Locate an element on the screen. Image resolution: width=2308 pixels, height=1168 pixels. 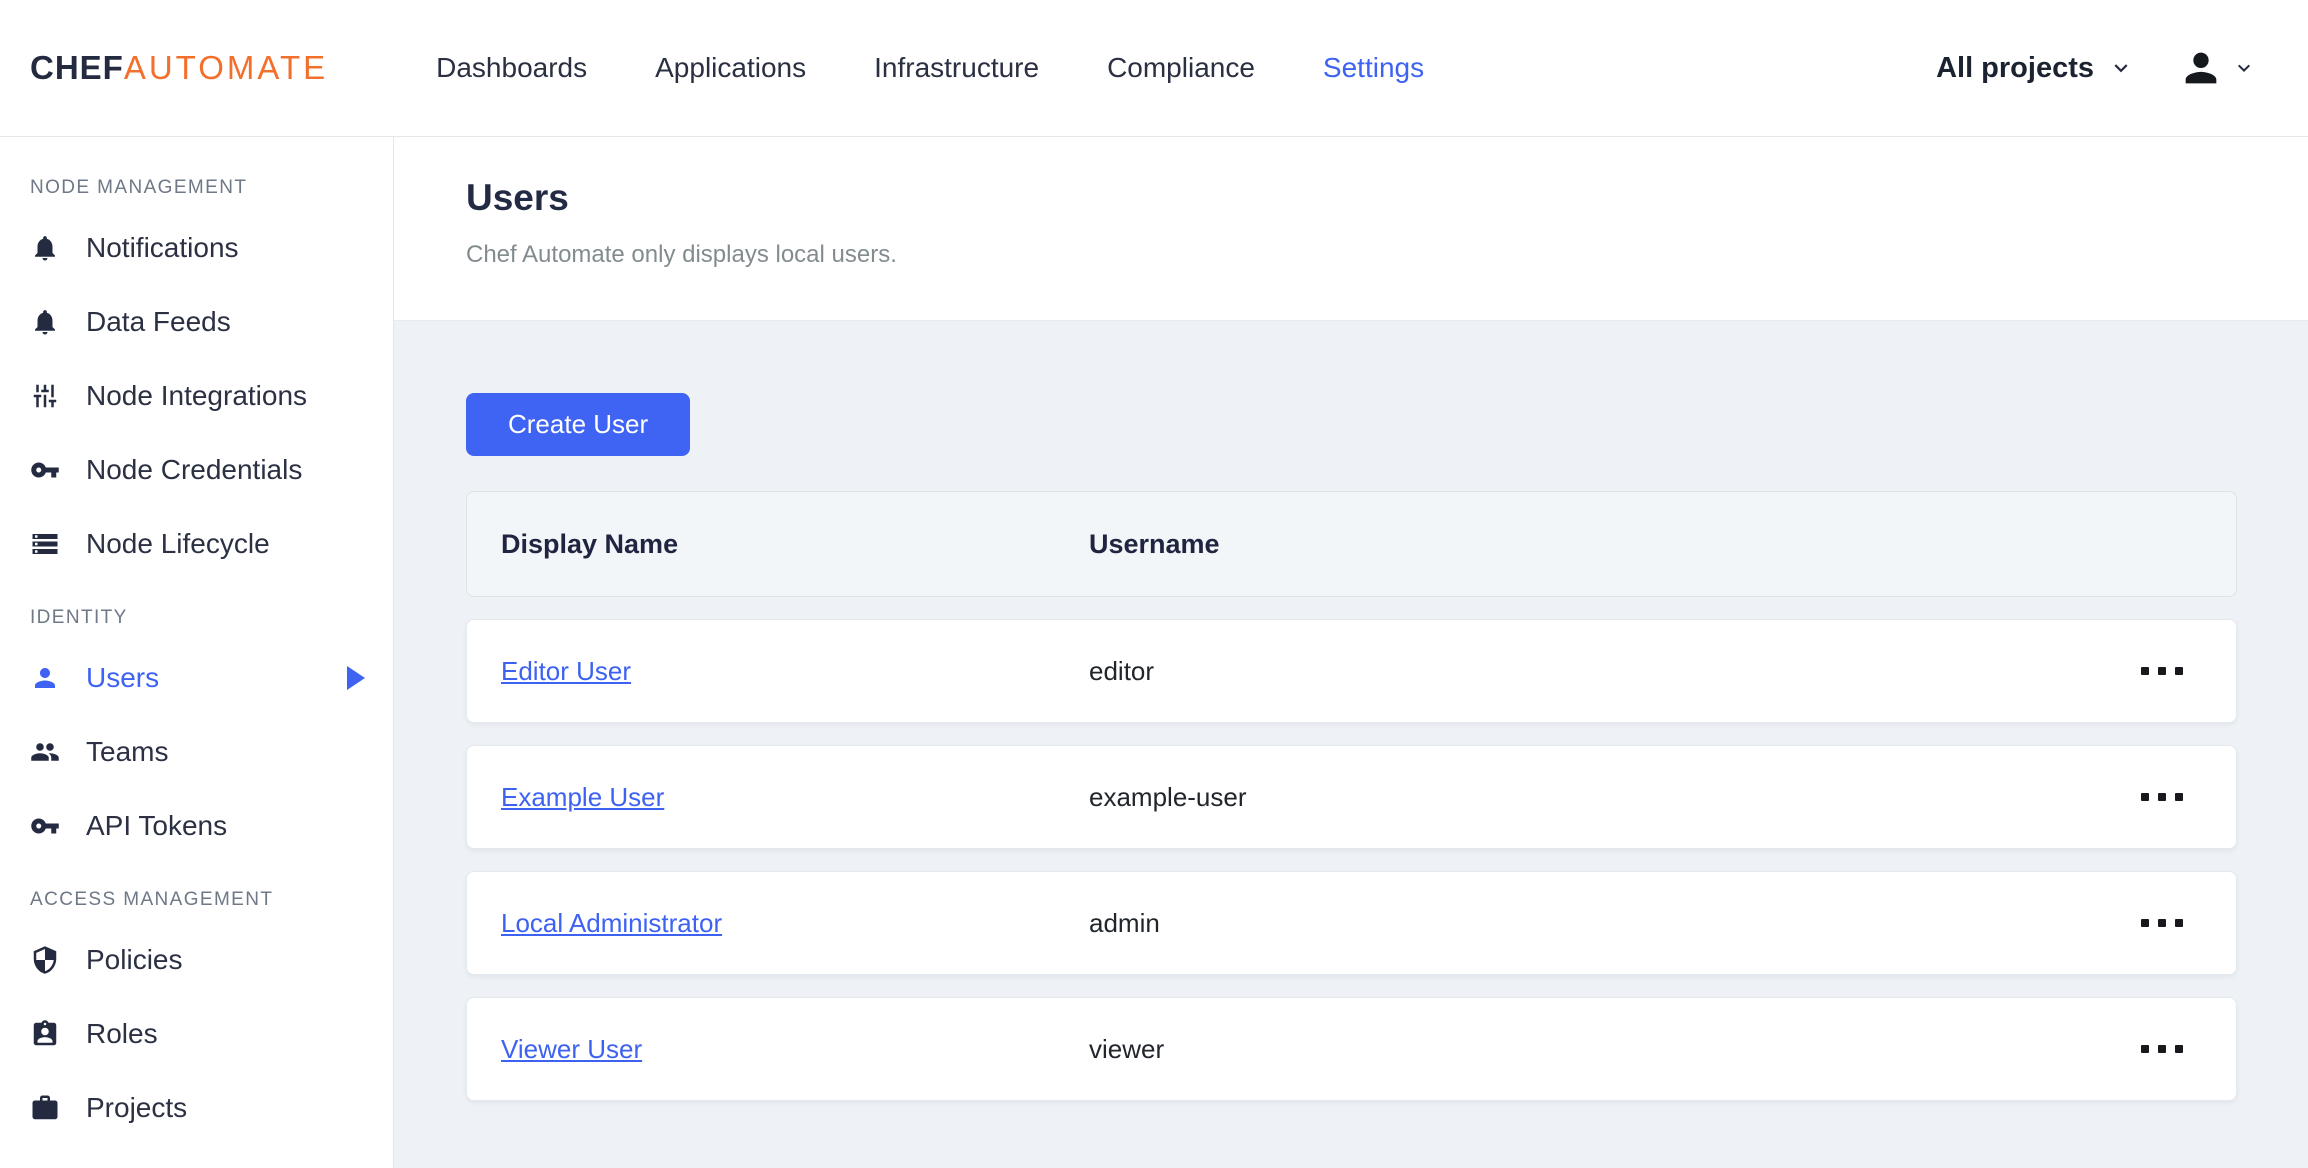
user-link-editor-user: Editor User is located at coordinates (566, 671).